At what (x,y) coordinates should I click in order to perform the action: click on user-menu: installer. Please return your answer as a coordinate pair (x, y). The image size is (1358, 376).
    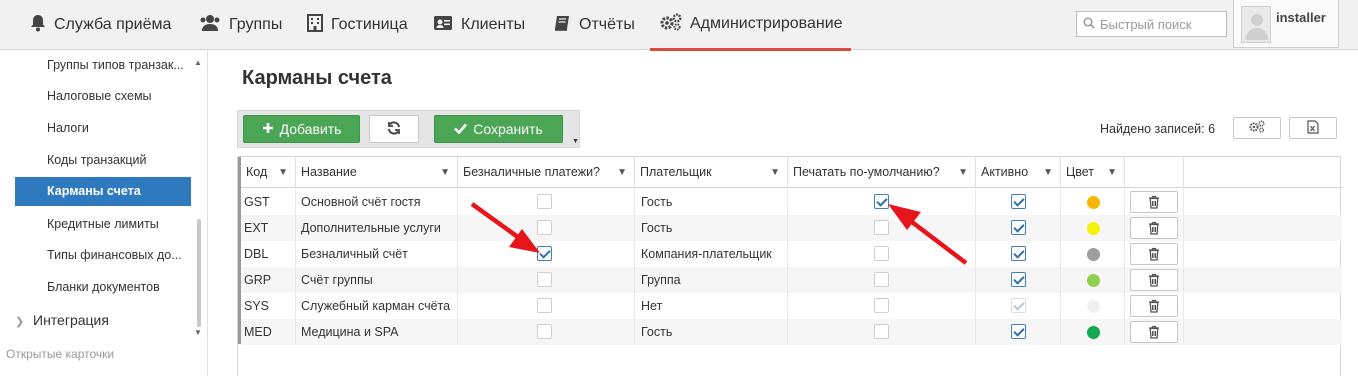
    Looking at the image, I should click on (1286, 24).